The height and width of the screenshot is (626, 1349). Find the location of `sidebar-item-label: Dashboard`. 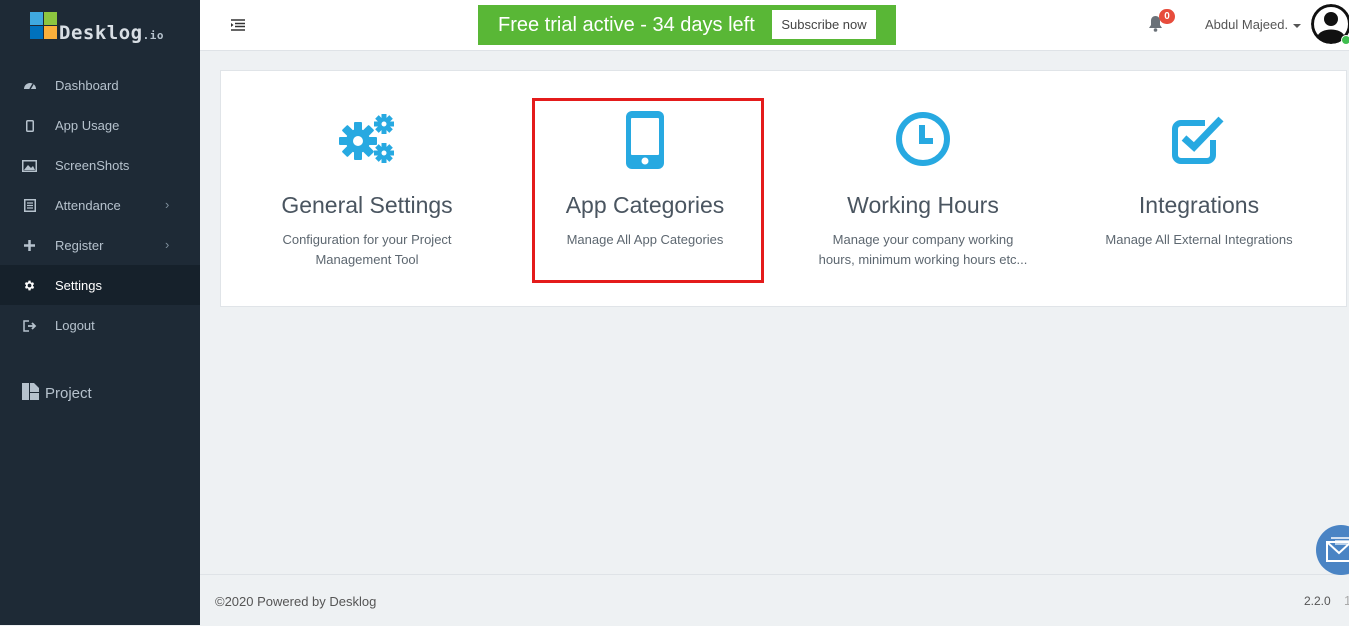

sidebar-item-label: Dashboard is located at coordinates (87, 85).